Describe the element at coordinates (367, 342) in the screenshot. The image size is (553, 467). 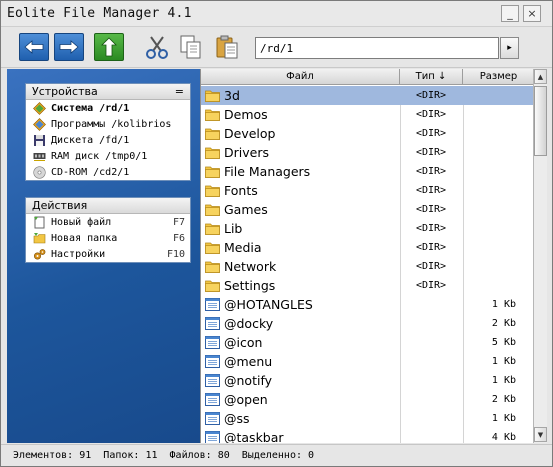
I see `file-row: @icon 5 Kb` at that location.